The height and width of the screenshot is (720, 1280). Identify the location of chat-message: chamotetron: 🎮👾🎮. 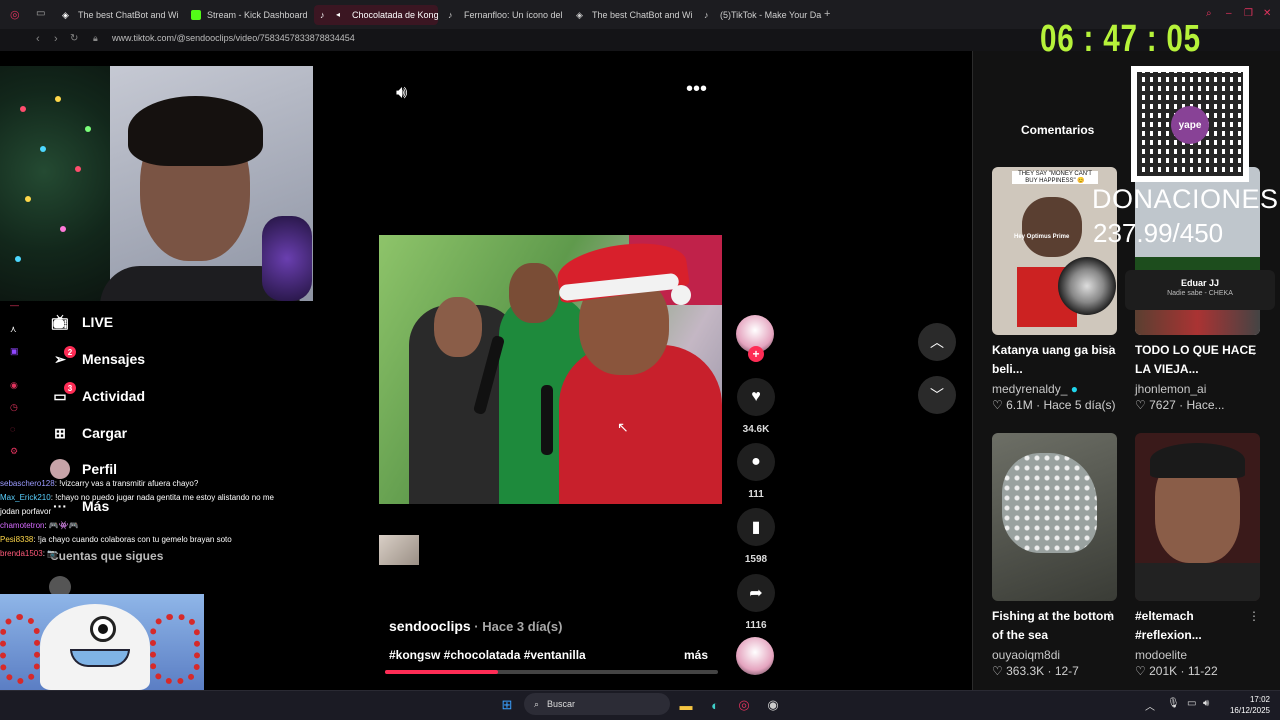
(39, 525).